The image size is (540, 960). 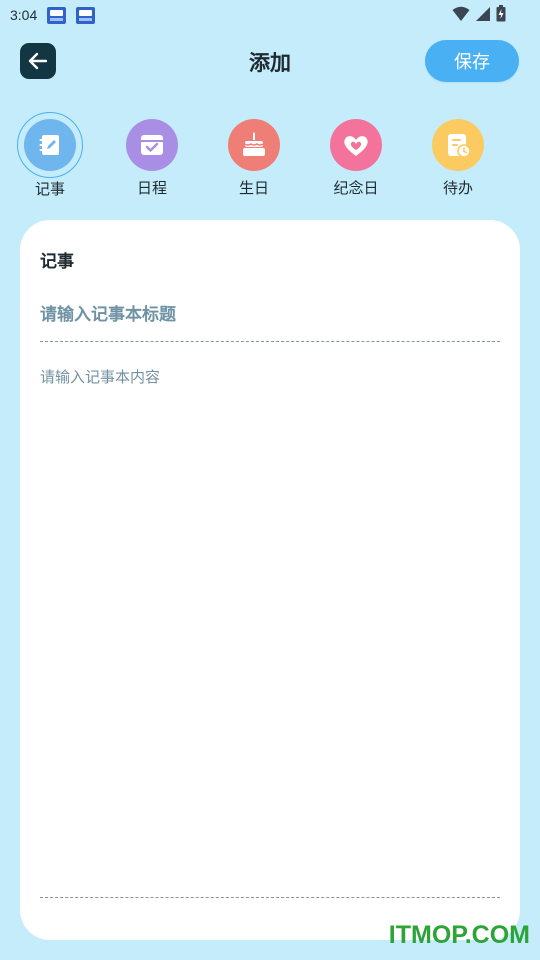 I want to click on todo-clock-icon, so click(x=459, y=146).